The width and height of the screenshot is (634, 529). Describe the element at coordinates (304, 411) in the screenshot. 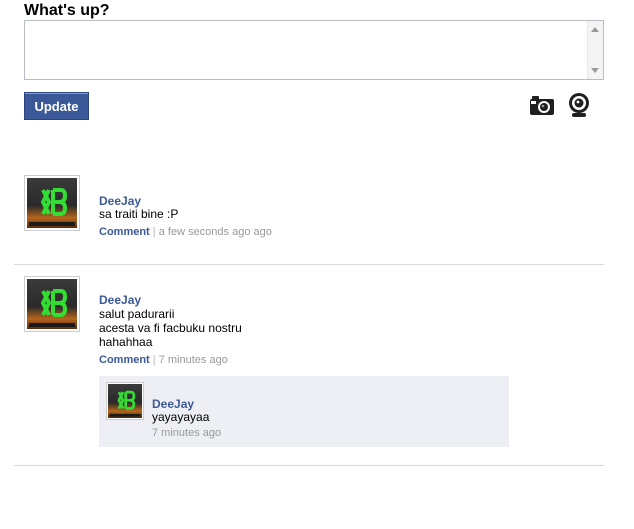

I see `reply-comment: DeeJay yayayayaa 7 minutes ago` at that location.